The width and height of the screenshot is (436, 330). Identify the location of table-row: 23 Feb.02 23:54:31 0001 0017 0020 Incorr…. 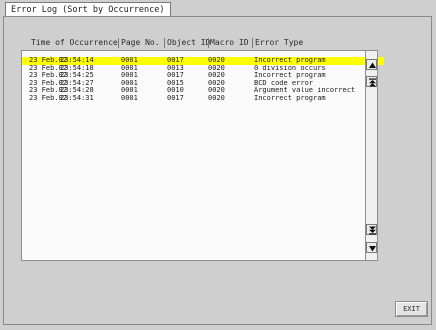
(203, 98).